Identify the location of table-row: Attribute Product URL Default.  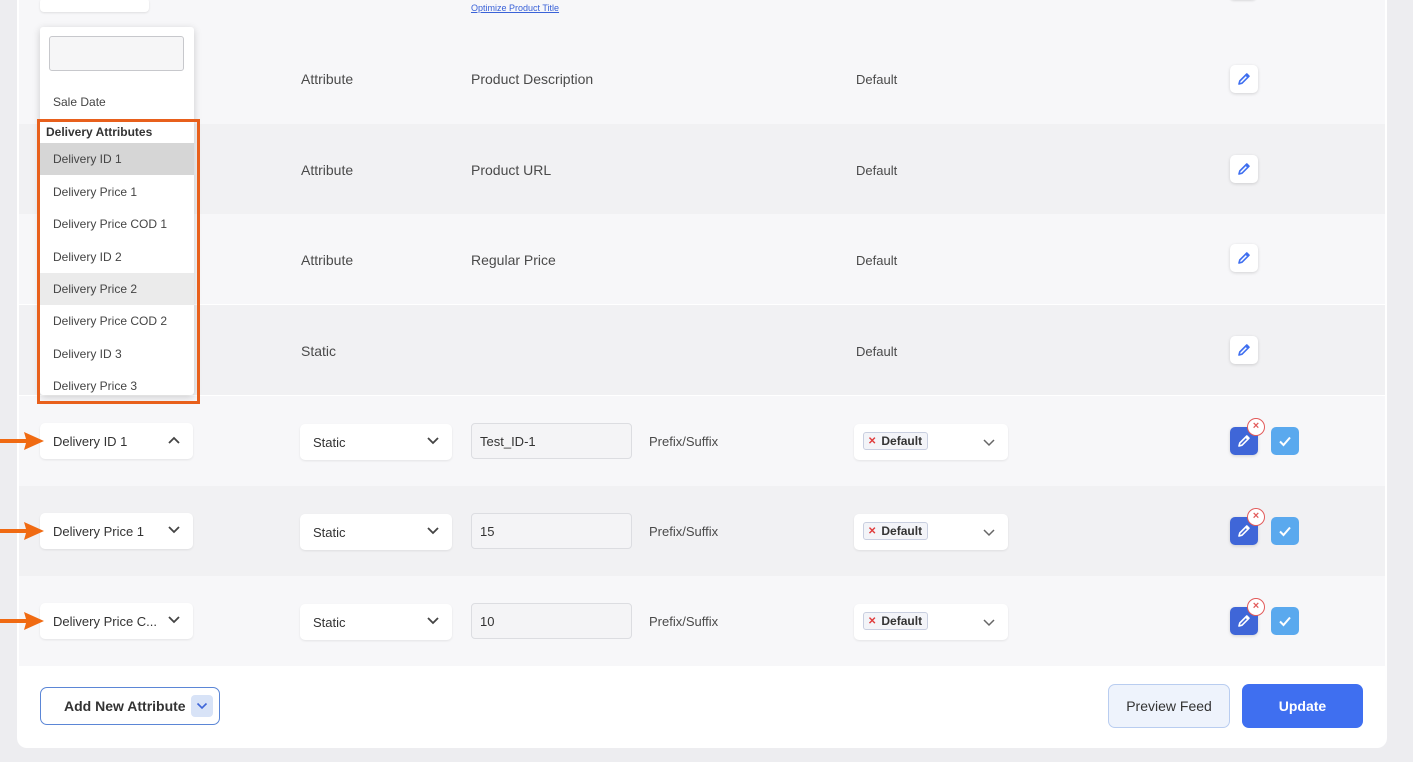
(702, 169).